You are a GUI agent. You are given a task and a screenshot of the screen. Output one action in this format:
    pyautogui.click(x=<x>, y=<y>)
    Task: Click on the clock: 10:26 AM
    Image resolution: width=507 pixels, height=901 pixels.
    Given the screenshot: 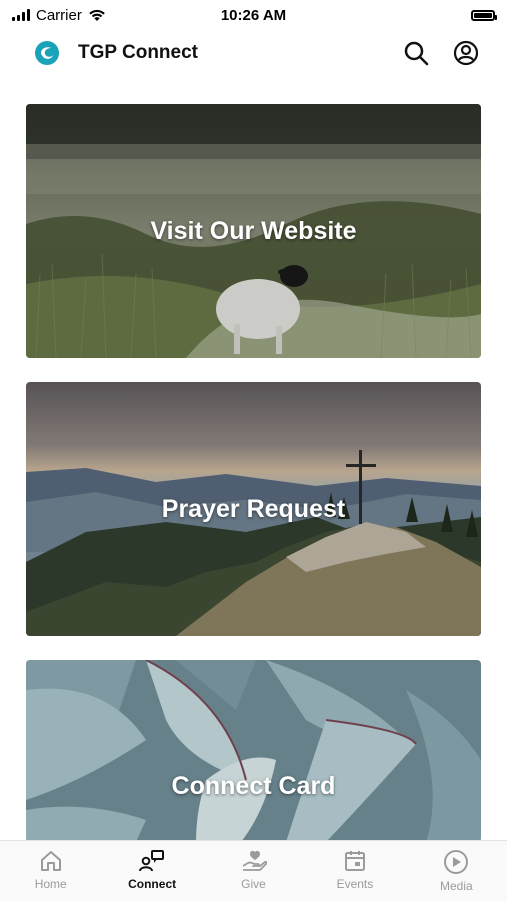 What is the action you would take?
    pyautogui.click(x=253, y=15)
    